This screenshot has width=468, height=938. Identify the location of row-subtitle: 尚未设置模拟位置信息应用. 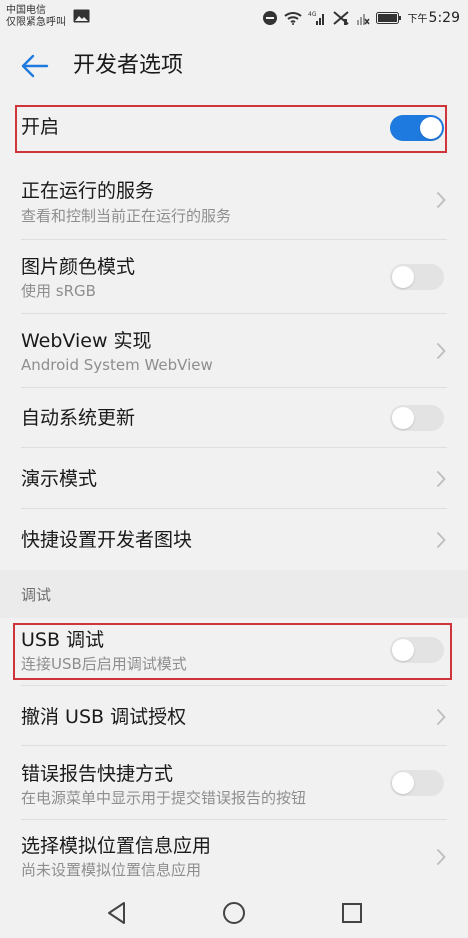
(111, 870).